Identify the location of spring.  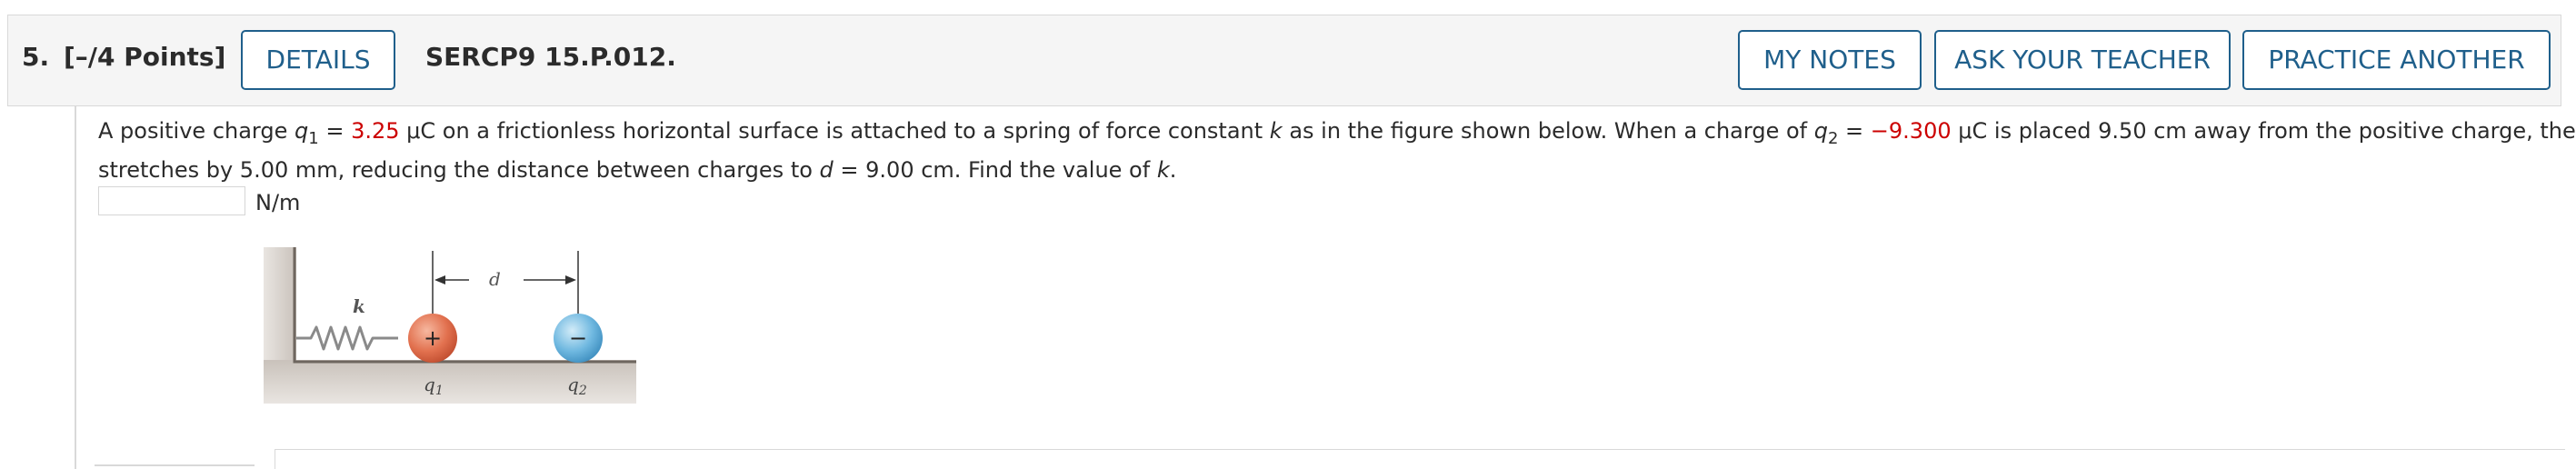
(347, 338).